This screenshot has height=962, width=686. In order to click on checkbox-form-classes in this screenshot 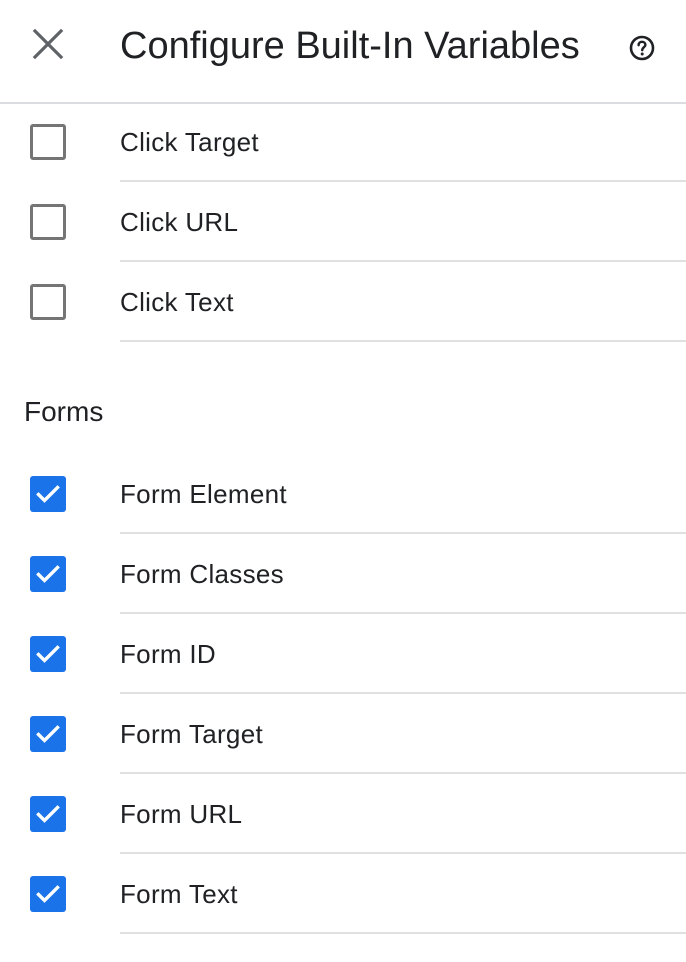, I will do `click(48, 574)`.